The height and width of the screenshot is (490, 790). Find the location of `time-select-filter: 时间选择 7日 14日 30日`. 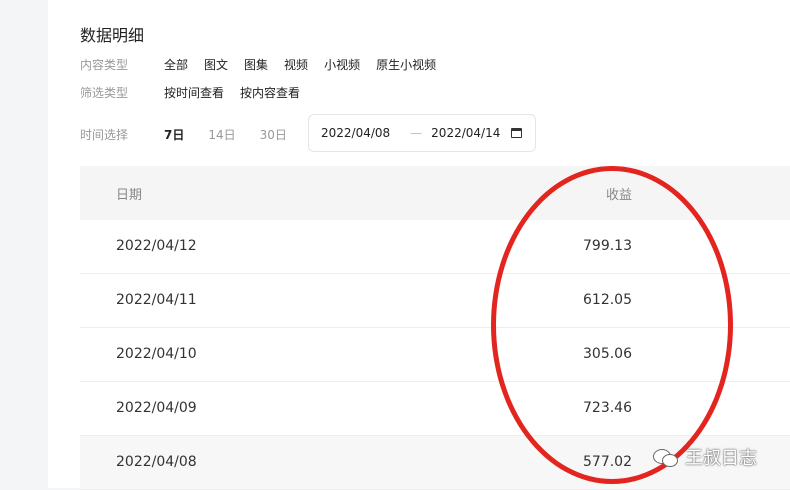

time-select-filter: 时间选择 7日 14日 30日 is located at coordinates (195, 134).